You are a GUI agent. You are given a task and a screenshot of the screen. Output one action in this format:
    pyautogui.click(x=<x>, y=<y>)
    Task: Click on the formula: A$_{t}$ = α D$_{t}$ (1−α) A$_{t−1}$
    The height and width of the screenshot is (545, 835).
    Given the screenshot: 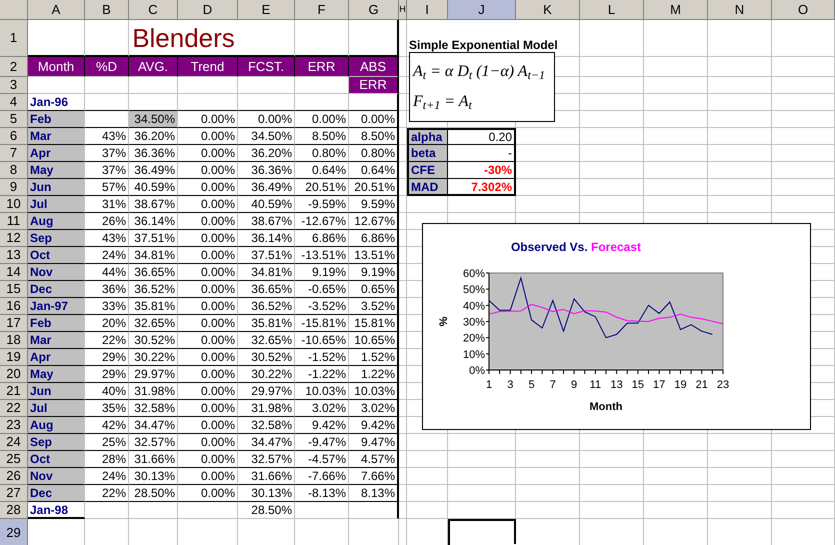 What is the action you would take?
    pyautogui.click(x=479, y=73)
    